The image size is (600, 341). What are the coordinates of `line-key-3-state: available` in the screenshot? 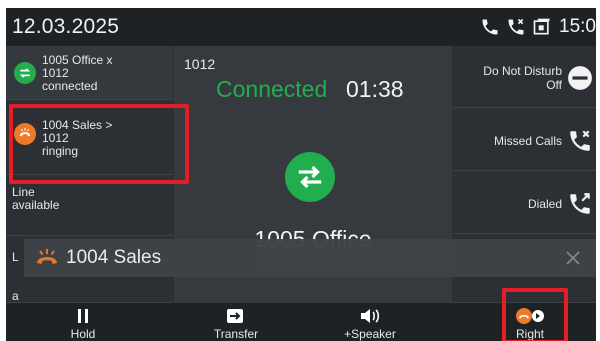 It's located at (36, 205).